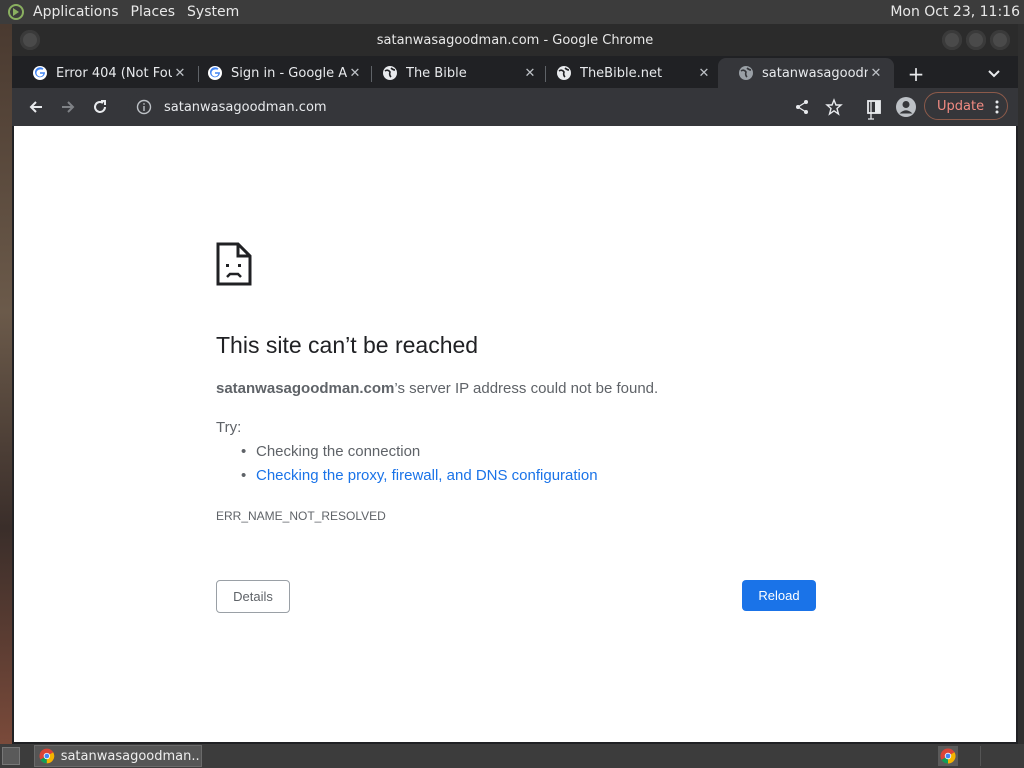 This screenshot has width=1024, height=768. I want to click on arrow-right-icon, so click(68, 107).